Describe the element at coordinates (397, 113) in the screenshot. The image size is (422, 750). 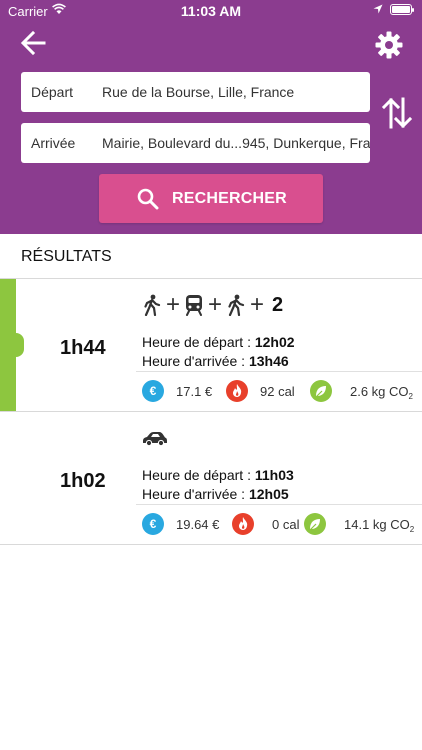
I see `swap-vertical-icon` at that location.